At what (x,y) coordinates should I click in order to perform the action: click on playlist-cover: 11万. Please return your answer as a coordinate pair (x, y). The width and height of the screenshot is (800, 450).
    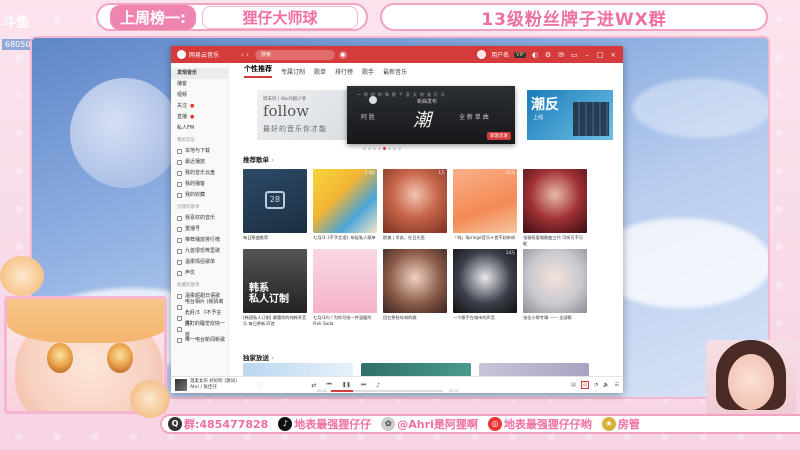
    Looking at the image, I should click on (485, 201).